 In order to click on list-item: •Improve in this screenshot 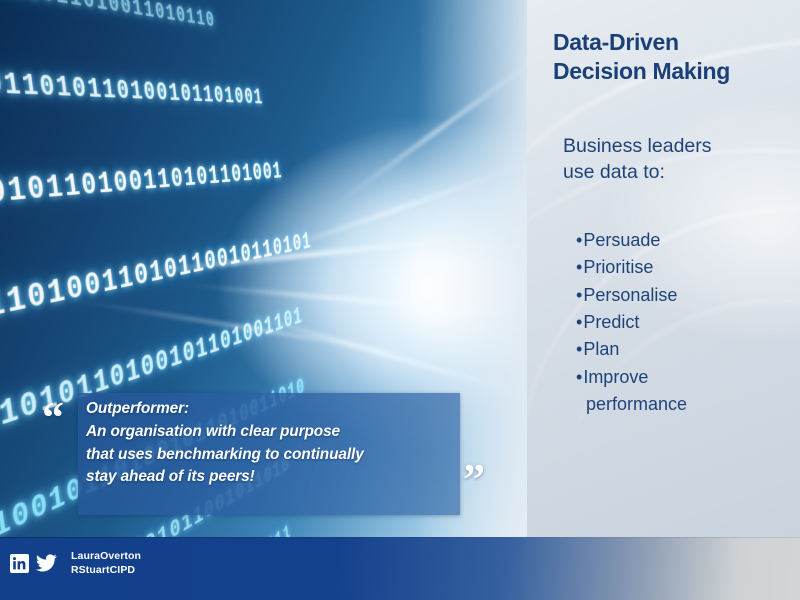, I will do `click(688, 377)`.